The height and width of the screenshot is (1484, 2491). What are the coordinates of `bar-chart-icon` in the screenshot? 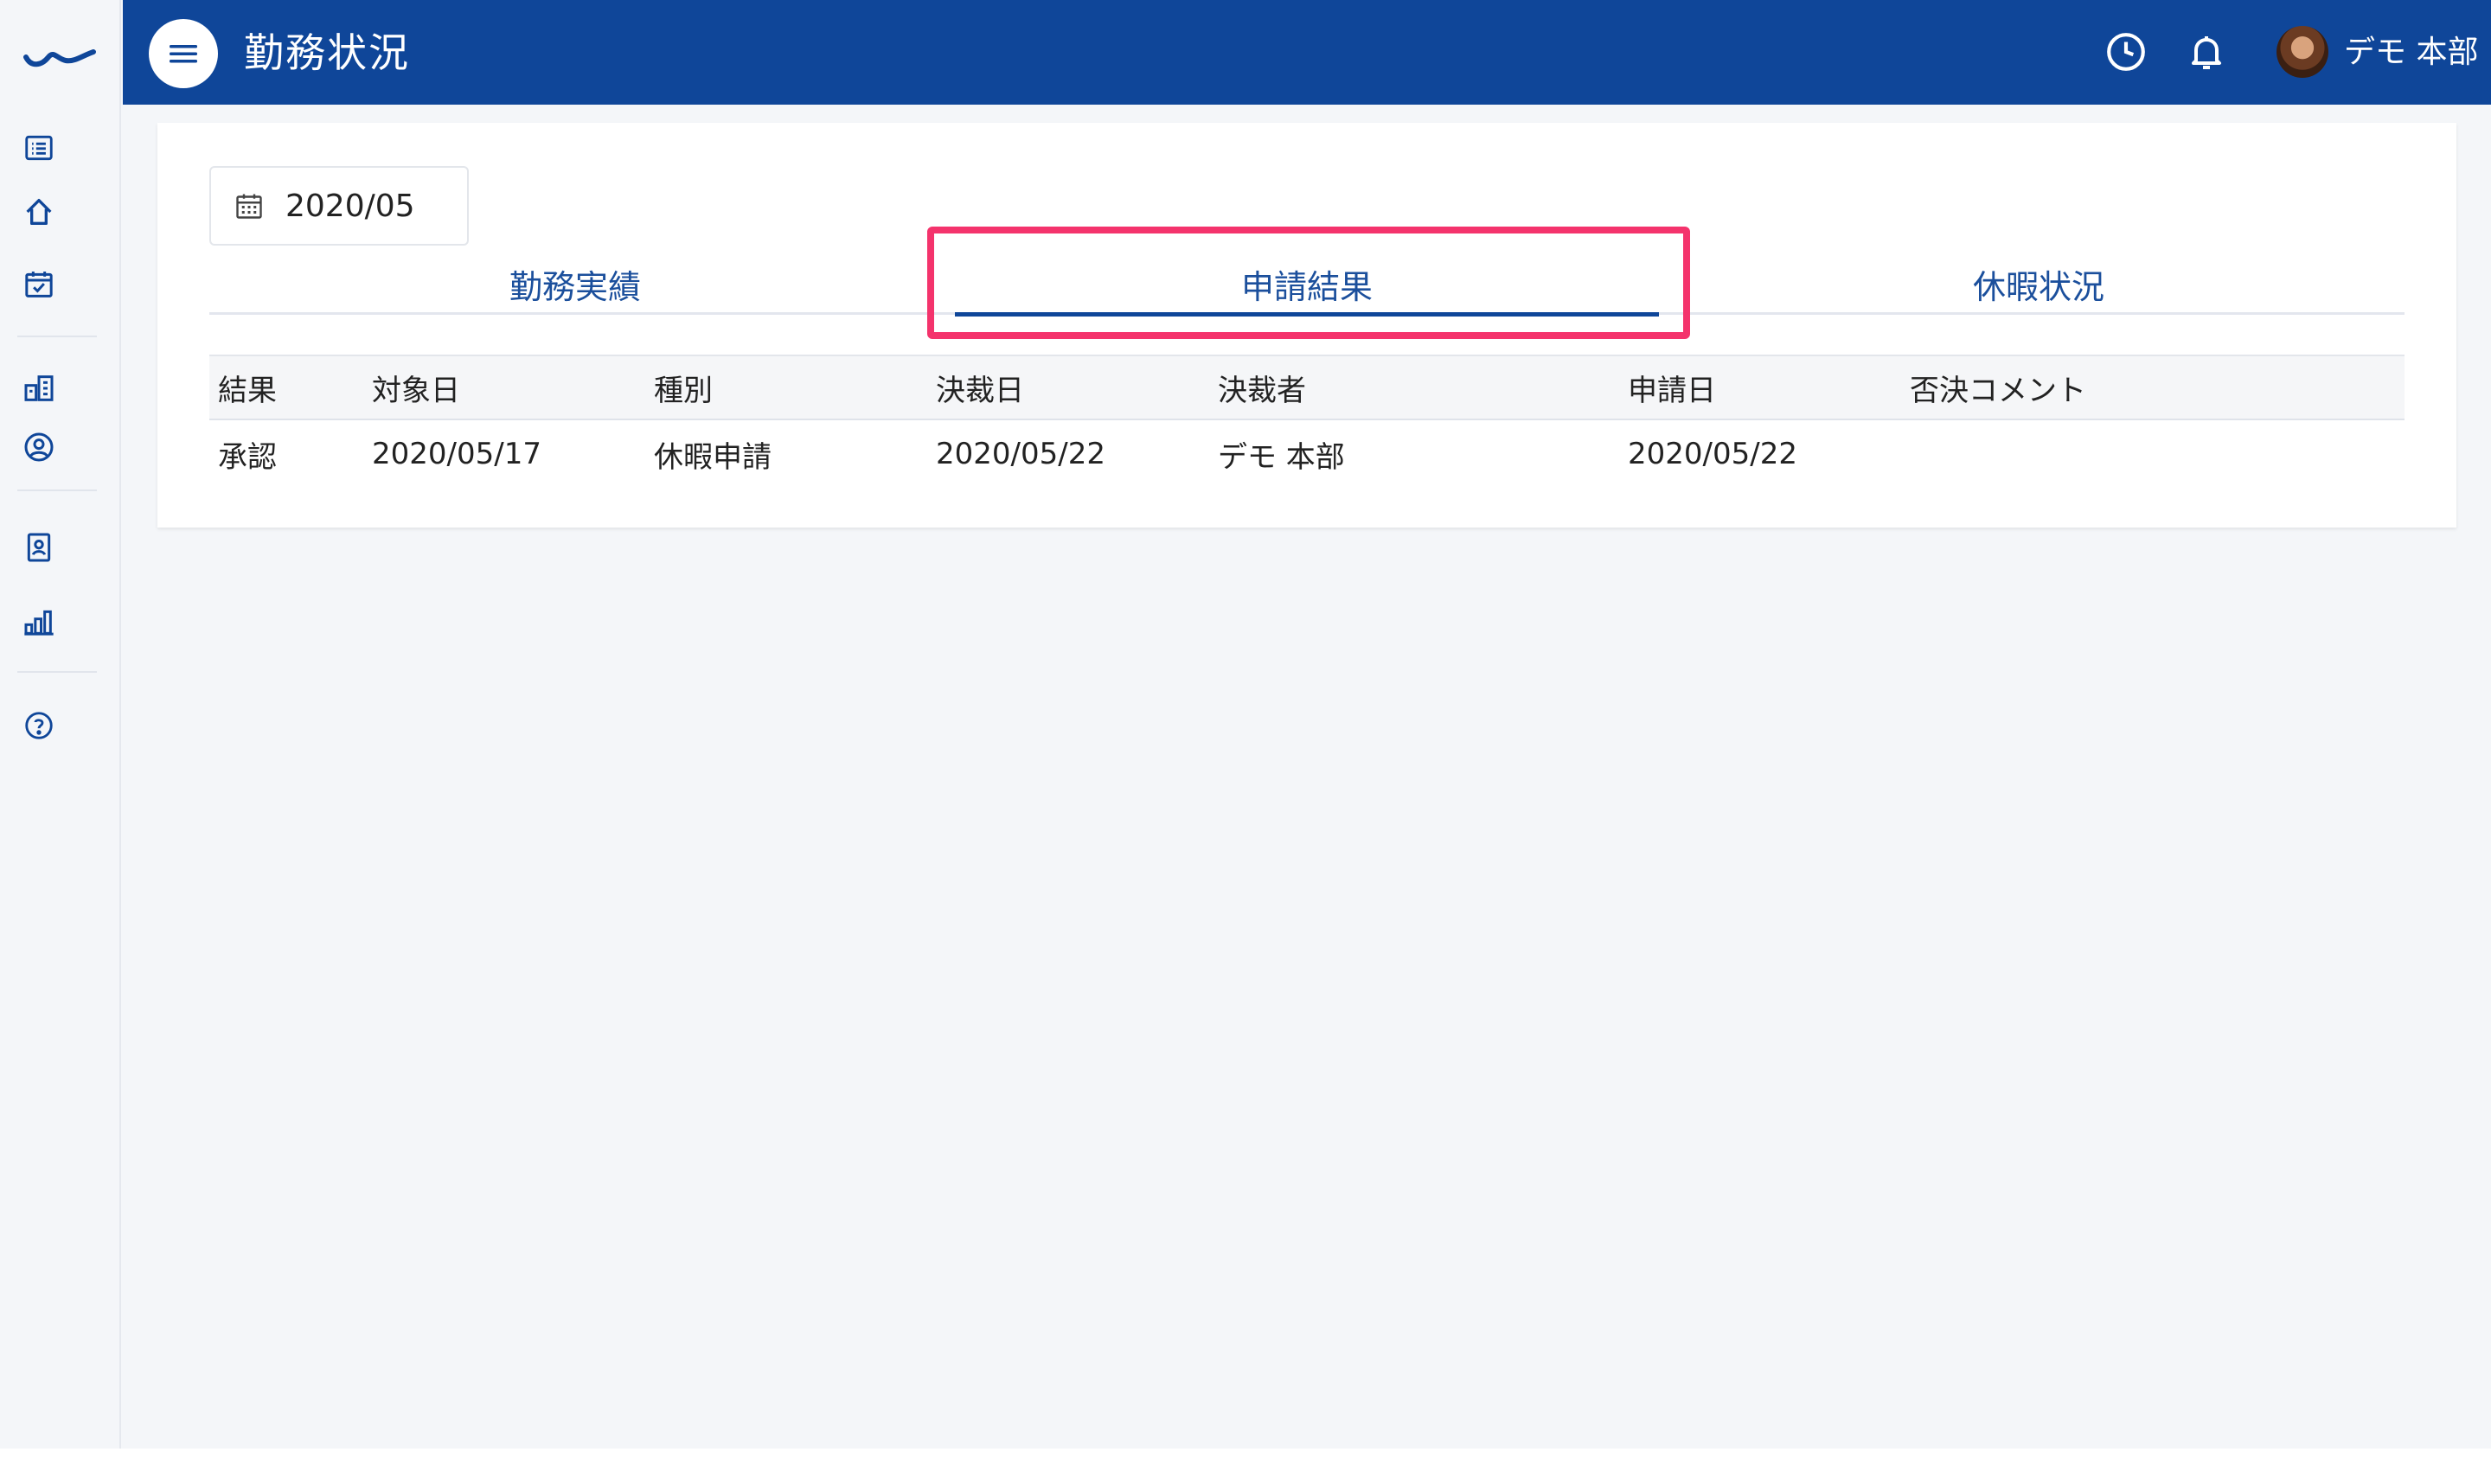 It's located at (39, 622).